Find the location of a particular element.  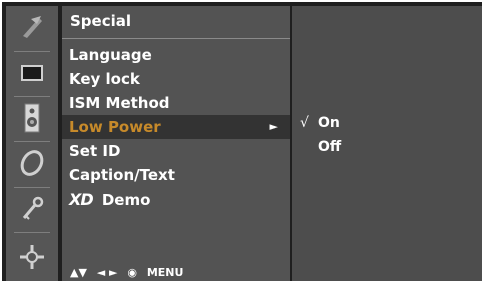

up-down-arrows-icon: ▲▼ is located at coordinates (78, 272).